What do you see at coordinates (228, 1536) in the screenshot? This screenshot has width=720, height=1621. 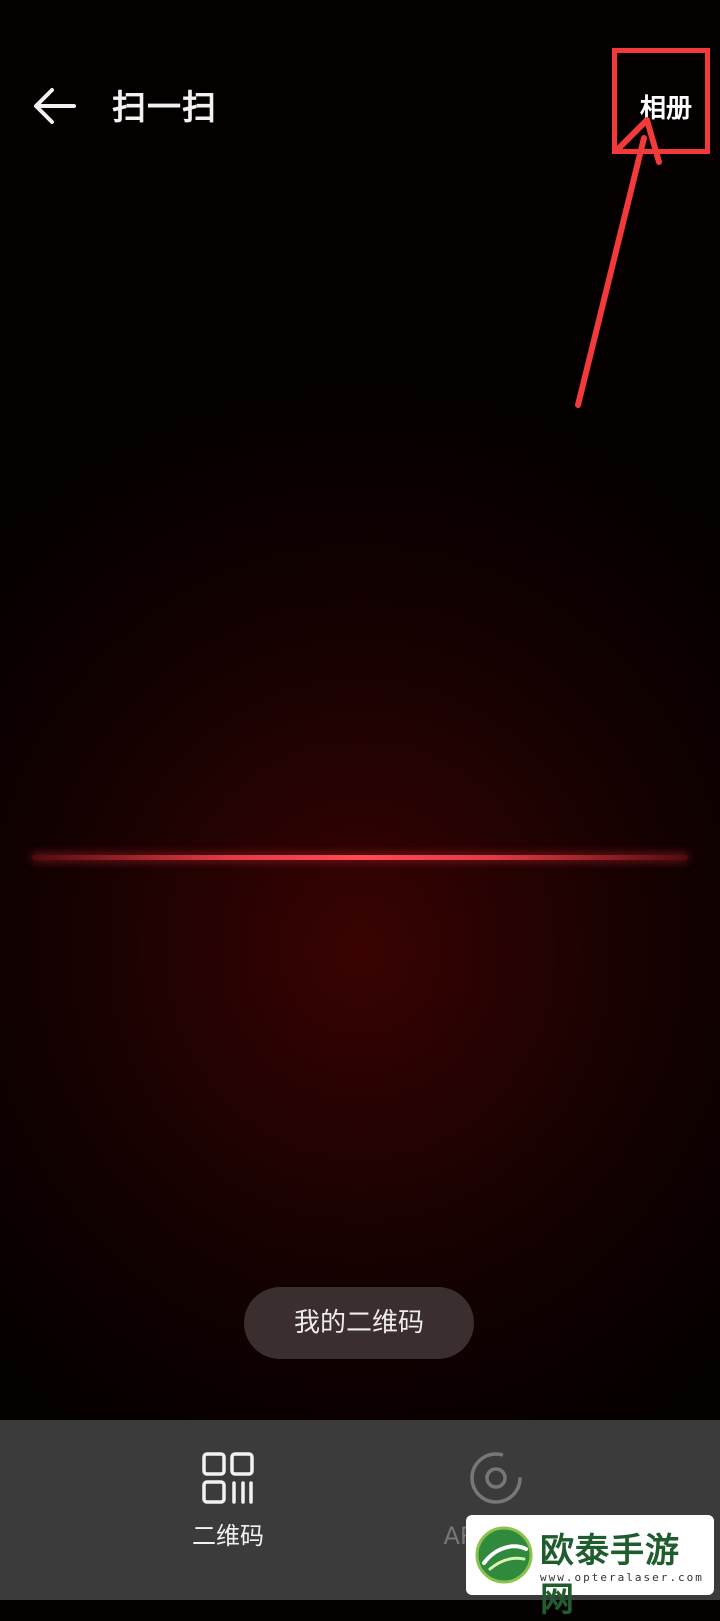 I see `tab-label: 二维码` at bounding box center [228, 1536].